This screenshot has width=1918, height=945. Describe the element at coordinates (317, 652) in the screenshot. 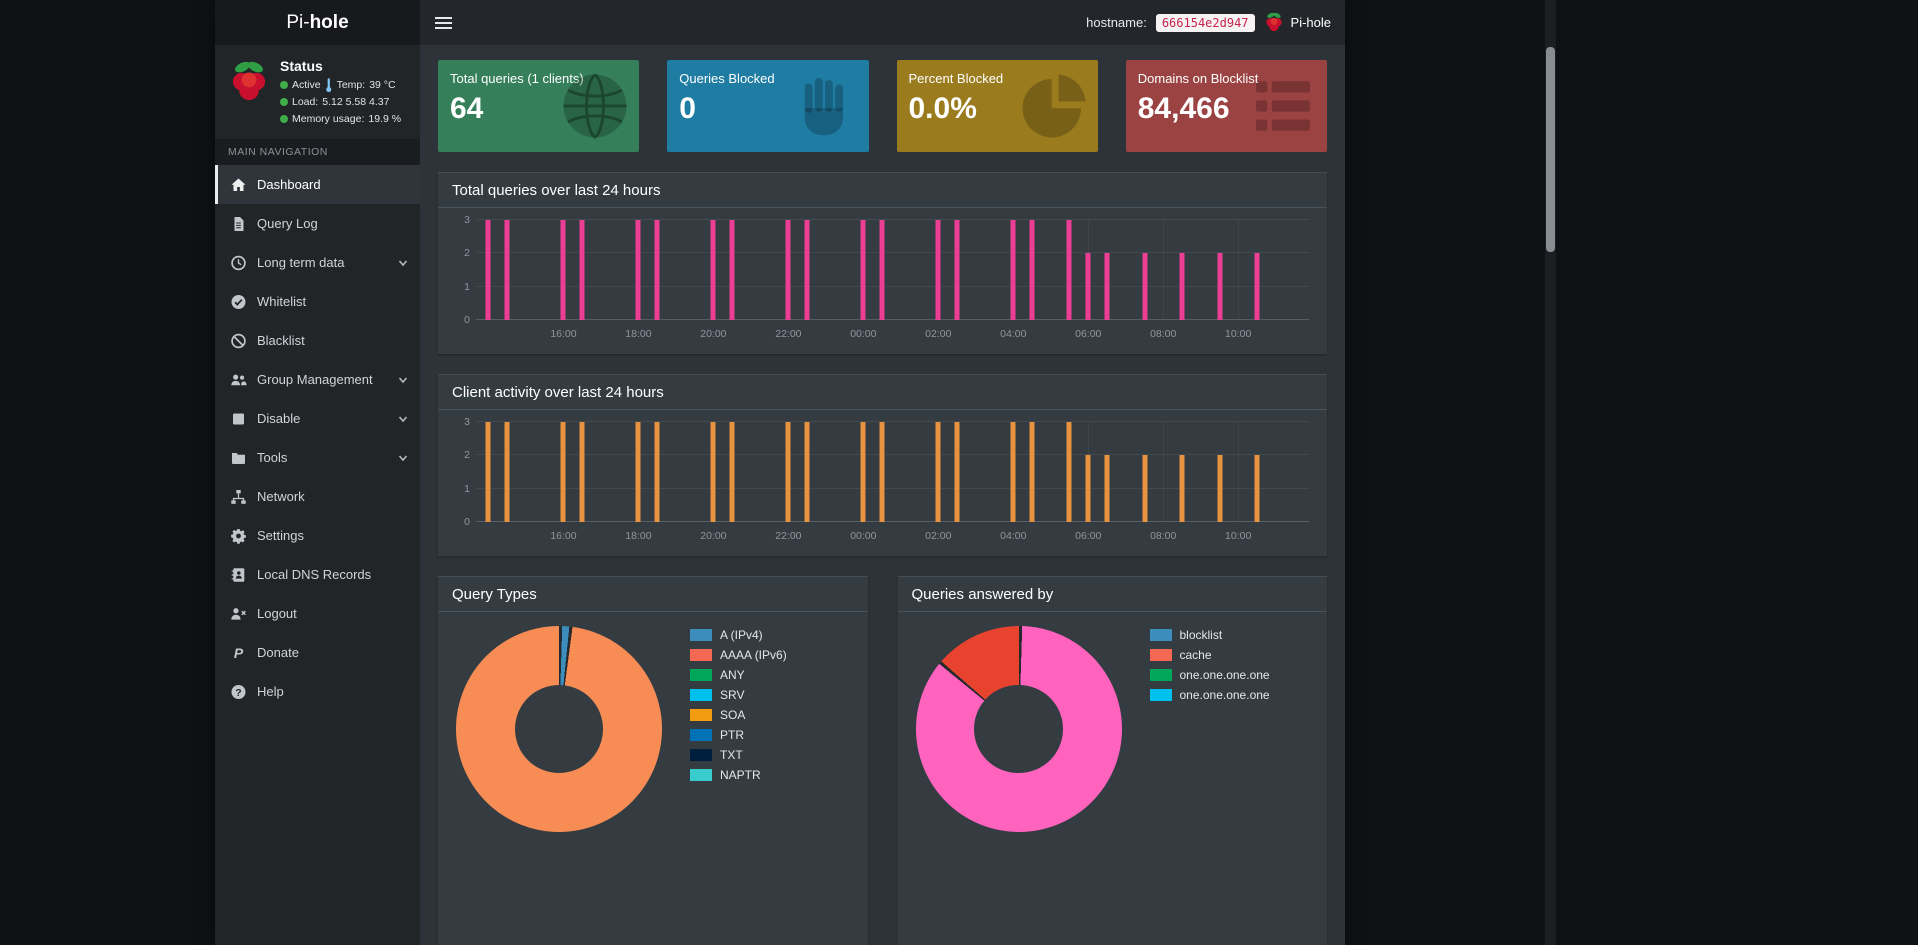

I see `sidebar-item-donate: P Donate` at that location.